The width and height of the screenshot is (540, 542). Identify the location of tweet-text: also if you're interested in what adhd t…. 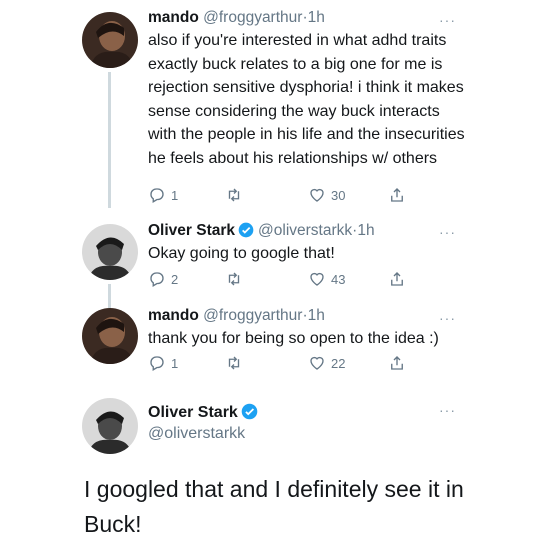
(306, 99).